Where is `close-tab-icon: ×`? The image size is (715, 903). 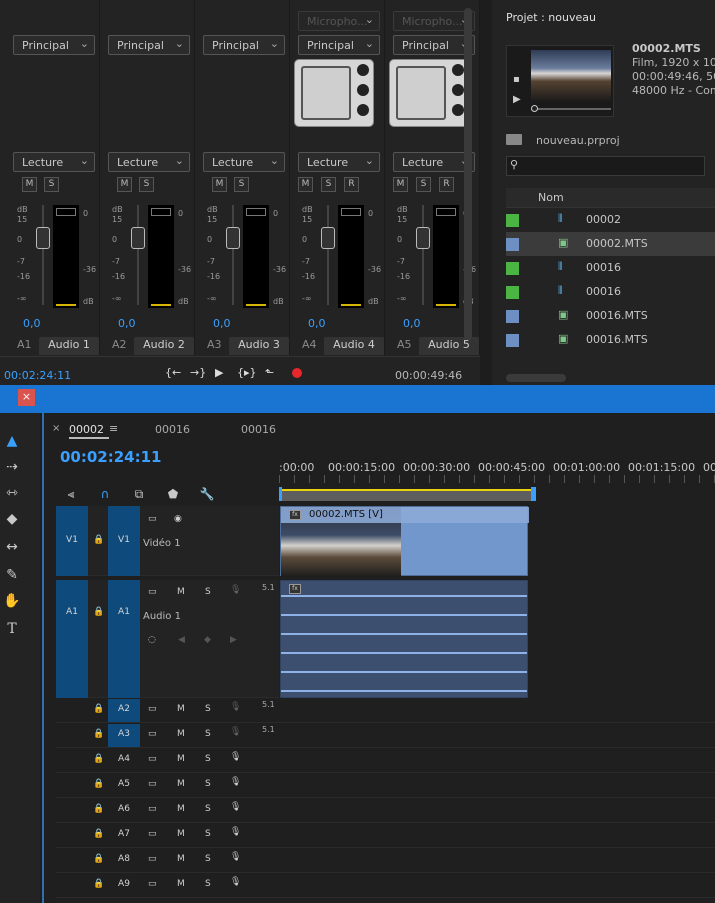 close-tab-icon: × is located at coordinates (56, 428).